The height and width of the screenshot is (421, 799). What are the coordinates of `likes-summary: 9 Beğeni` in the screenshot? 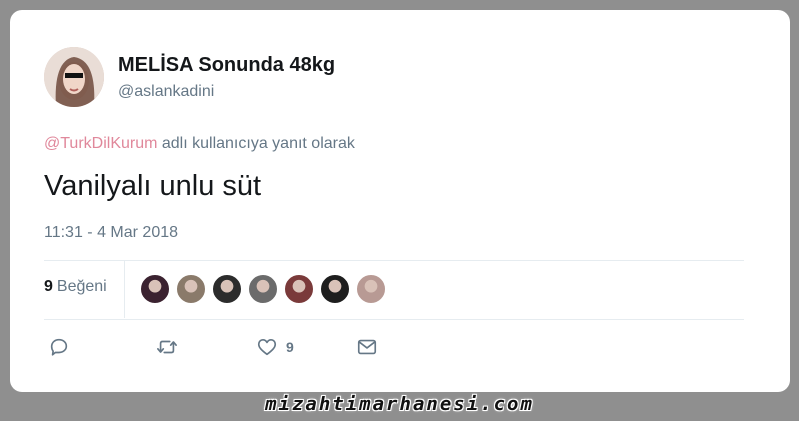 It's located at (75, 287).